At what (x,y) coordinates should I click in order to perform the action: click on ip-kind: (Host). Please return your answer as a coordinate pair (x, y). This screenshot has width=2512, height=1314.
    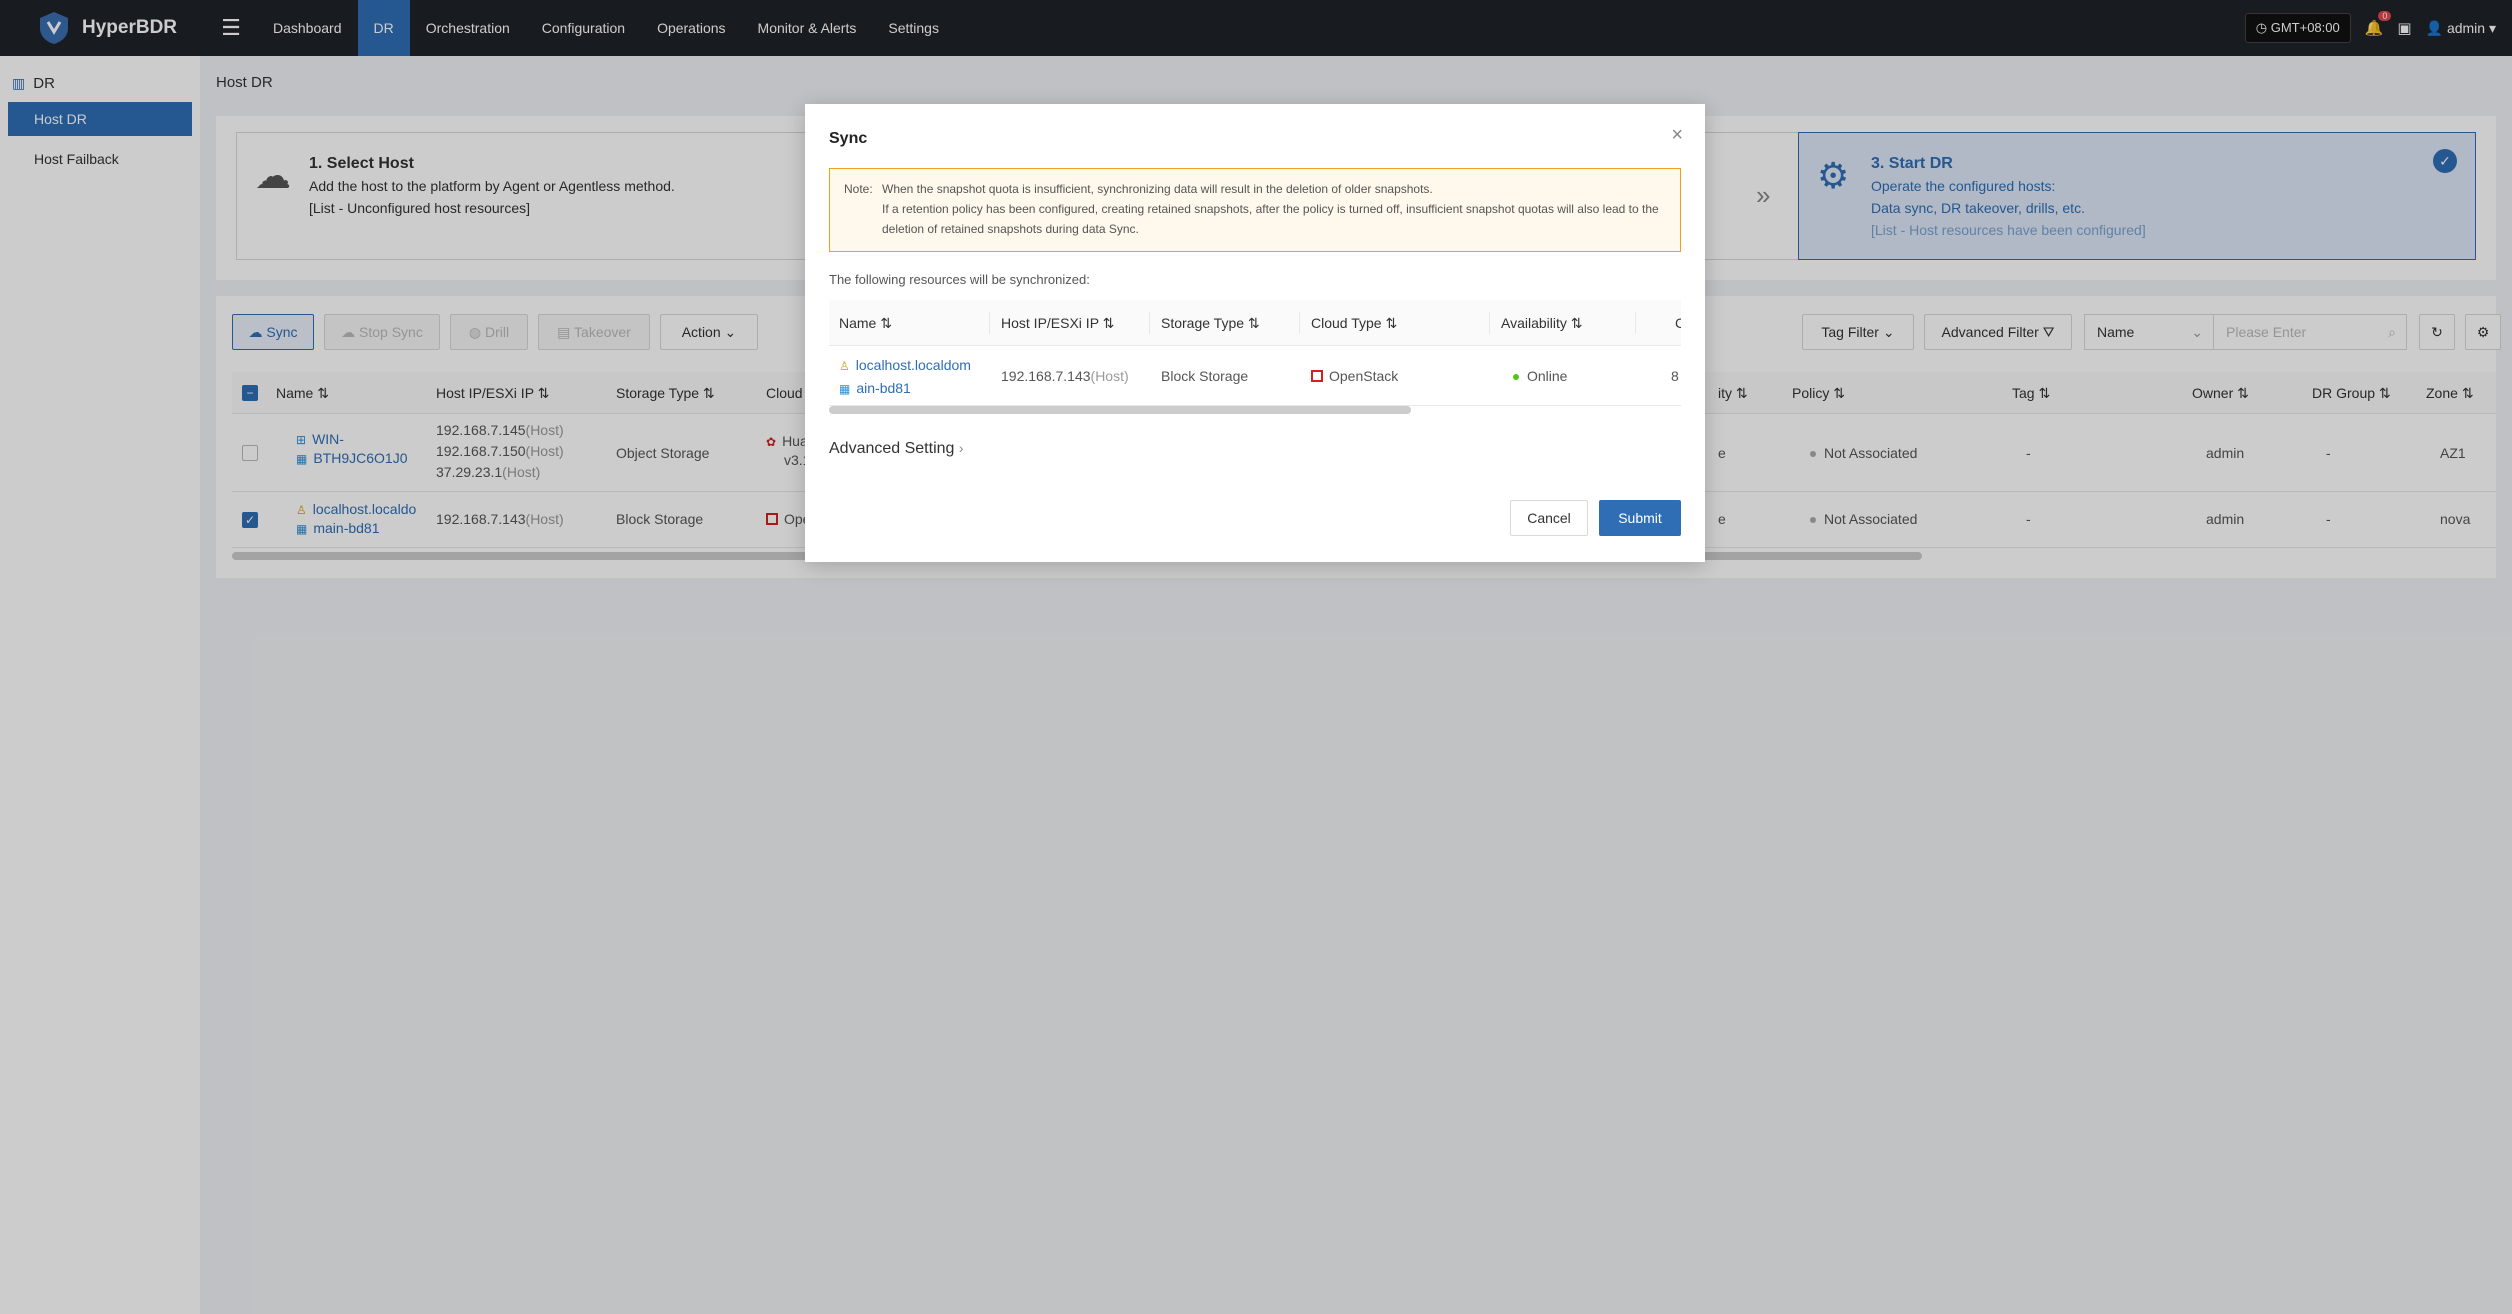
    Looking at the image, I should click on (1109, 376).